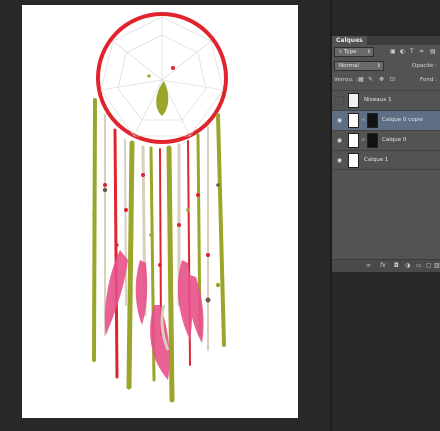 The height and width of the screenshot is (431, 440). I want to click on lock-transparent-icon: ▦, so click(361, 80).